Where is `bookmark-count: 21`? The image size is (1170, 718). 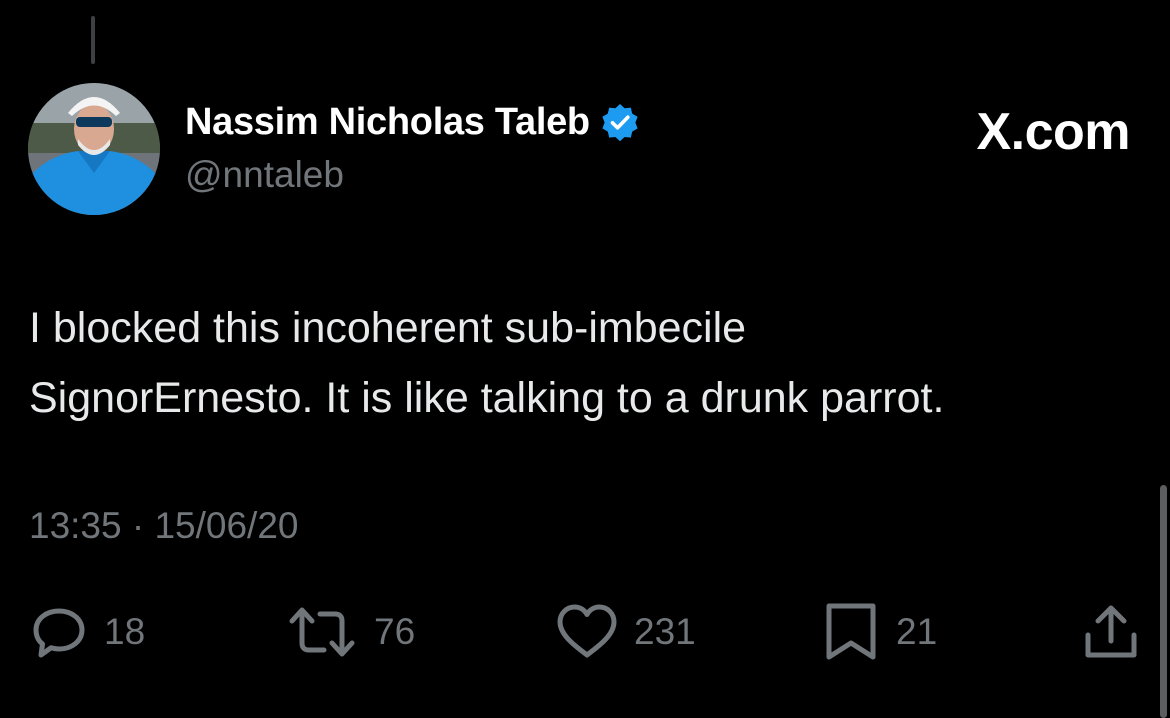 bookmark-count: 21 is located at coordinates (917, 631).